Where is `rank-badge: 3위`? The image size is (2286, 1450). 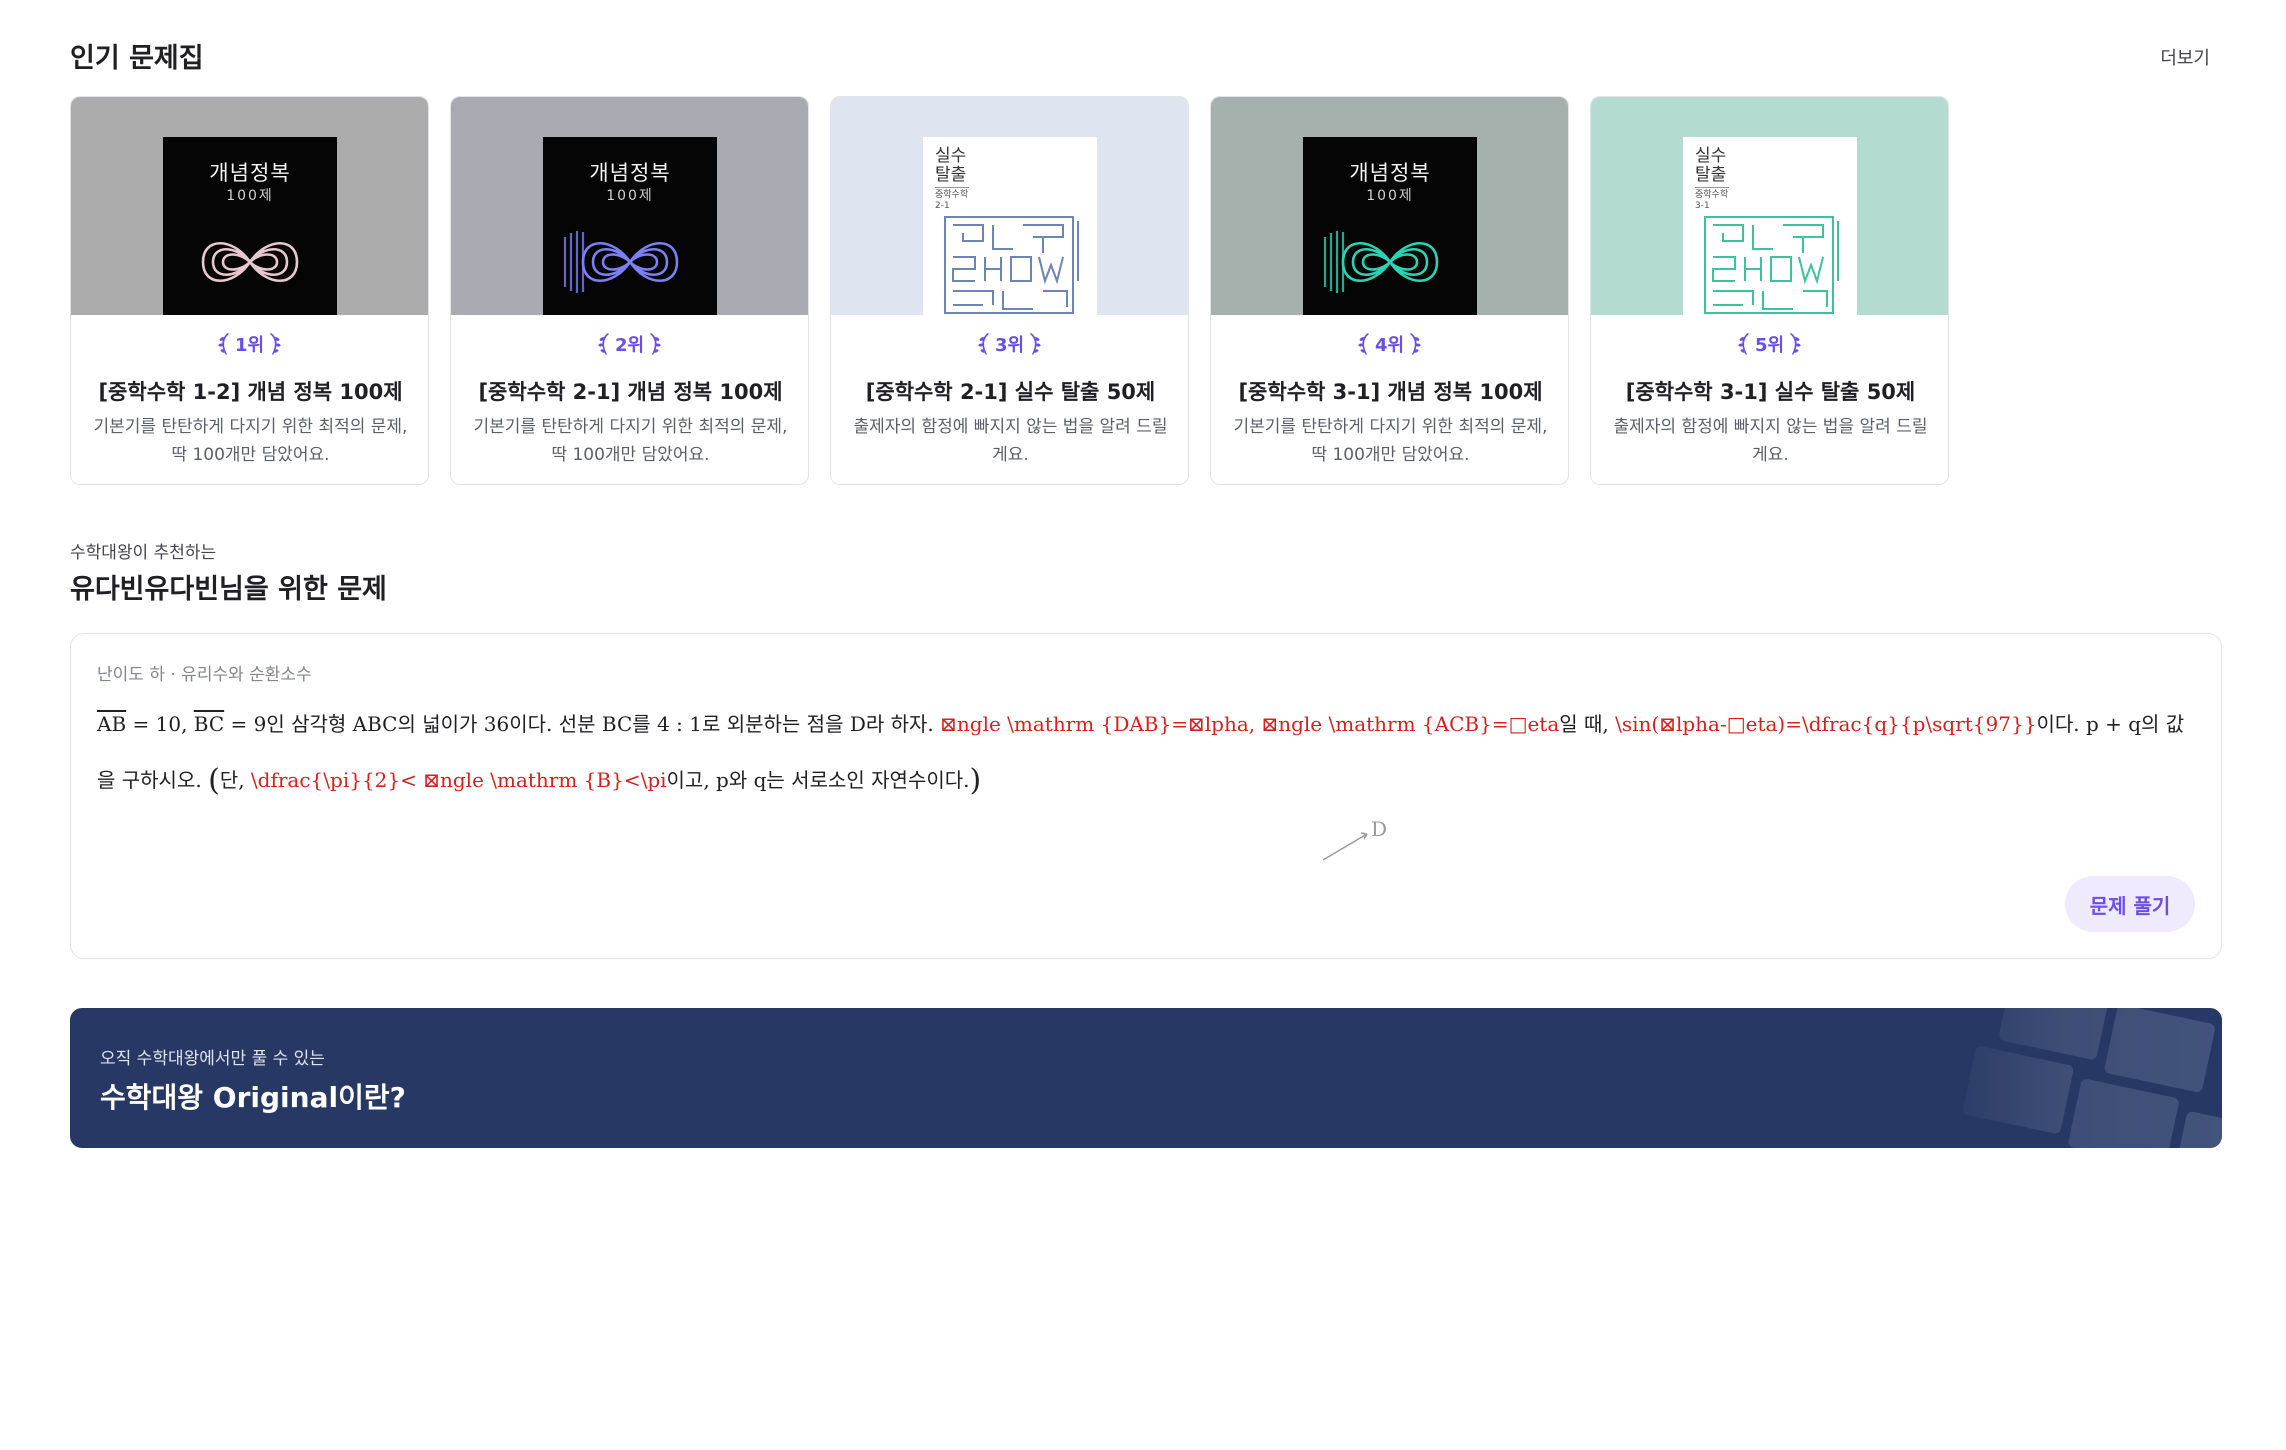
rank-badge: 3위 is located at coordinates (1009, 346).